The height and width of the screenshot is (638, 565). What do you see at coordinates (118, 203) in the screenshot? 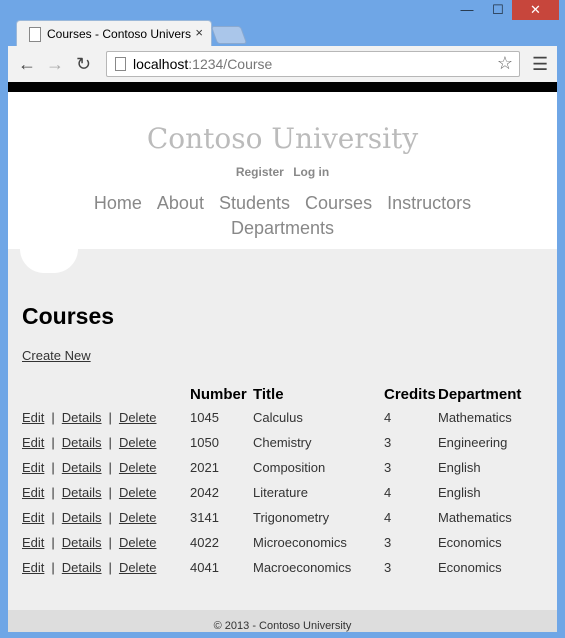
I see `nav-home: Home` at bounding box center [118, 203].